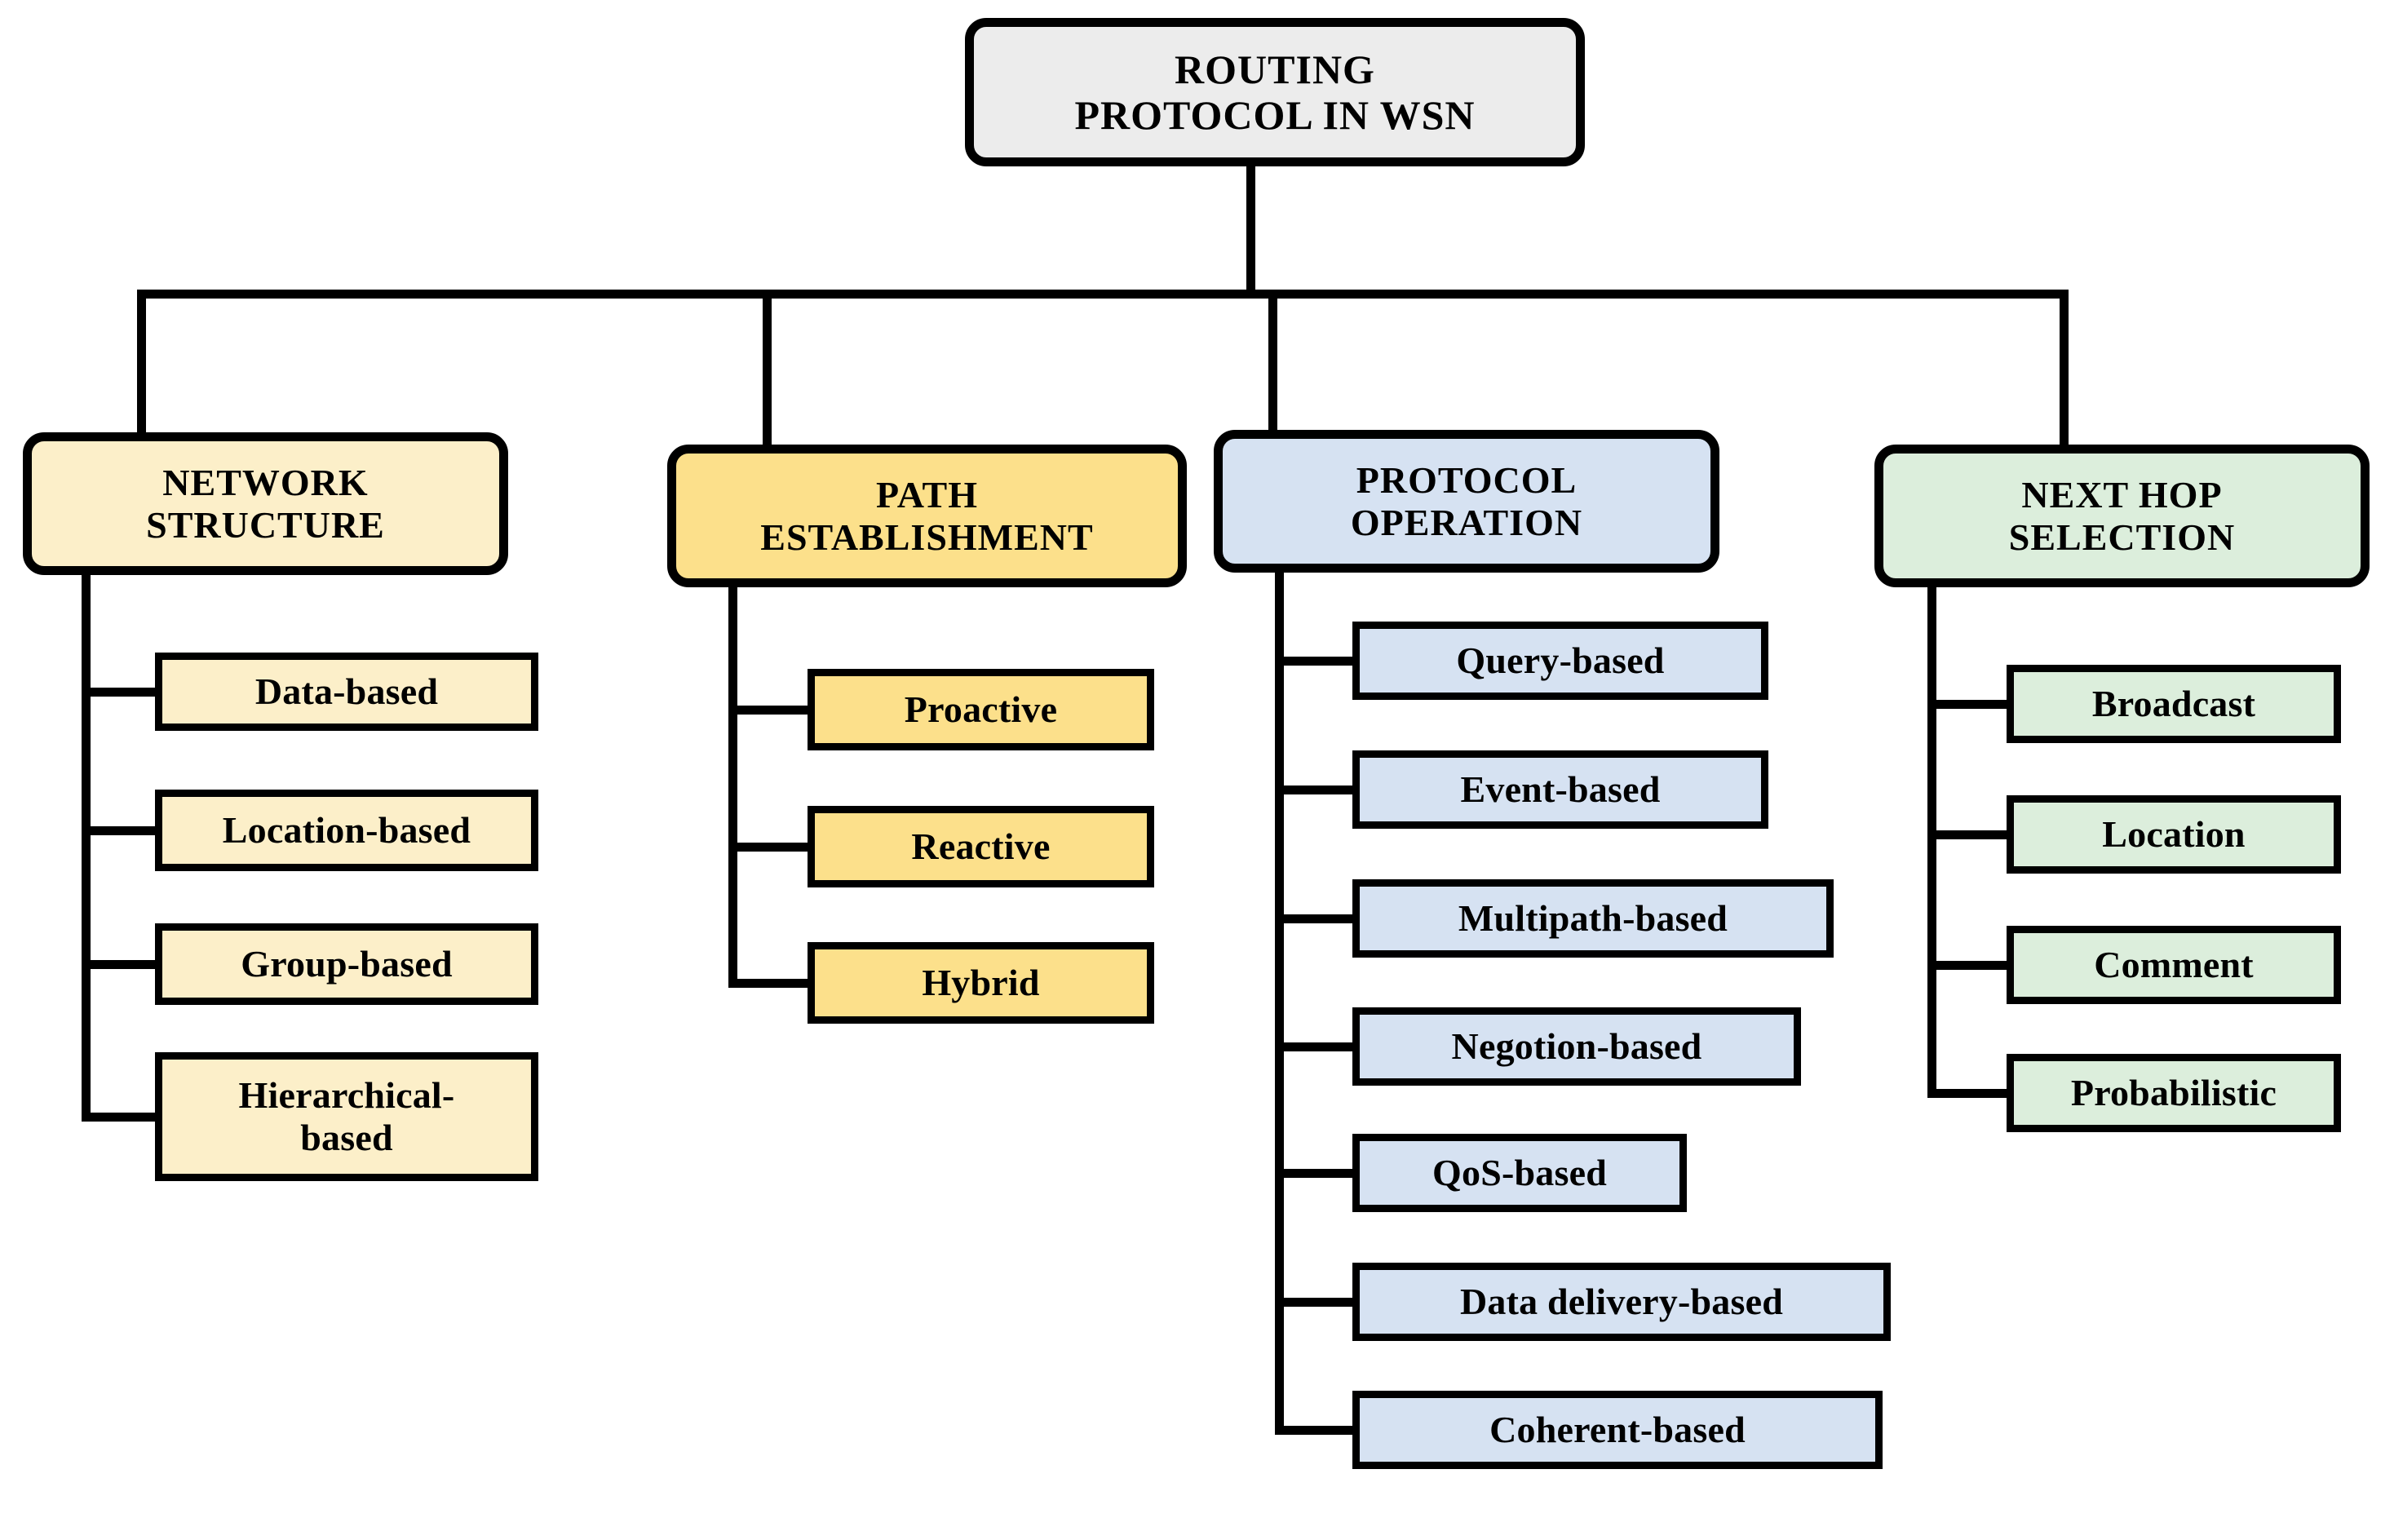 This screenshot has width=2394, height=1540. Describe the element at coordinates (732, 785) in the screenshot. I see `branch-spine-connector-path-establishment` at that location.